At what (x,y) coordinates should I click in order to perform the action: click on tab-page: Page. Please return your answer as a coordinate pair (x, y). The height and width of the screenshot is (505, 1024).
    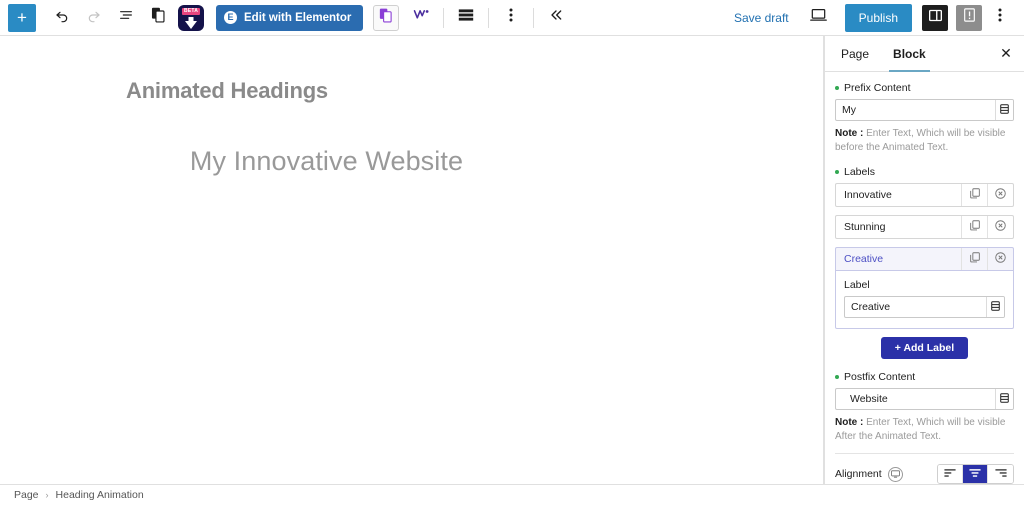
    Looking at the image, I should click on (855, 53).